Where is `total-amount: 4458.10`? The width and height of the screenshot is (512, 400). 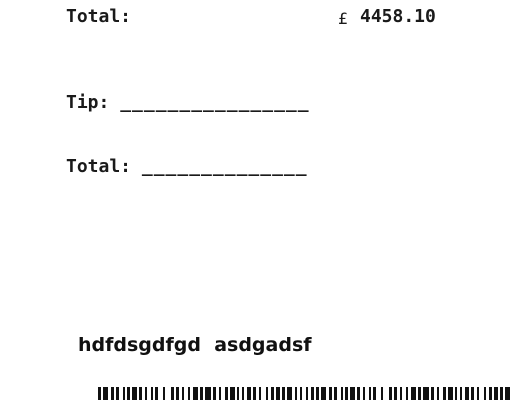 total-amount: 4458.10 is located at coordinates (398, 16).